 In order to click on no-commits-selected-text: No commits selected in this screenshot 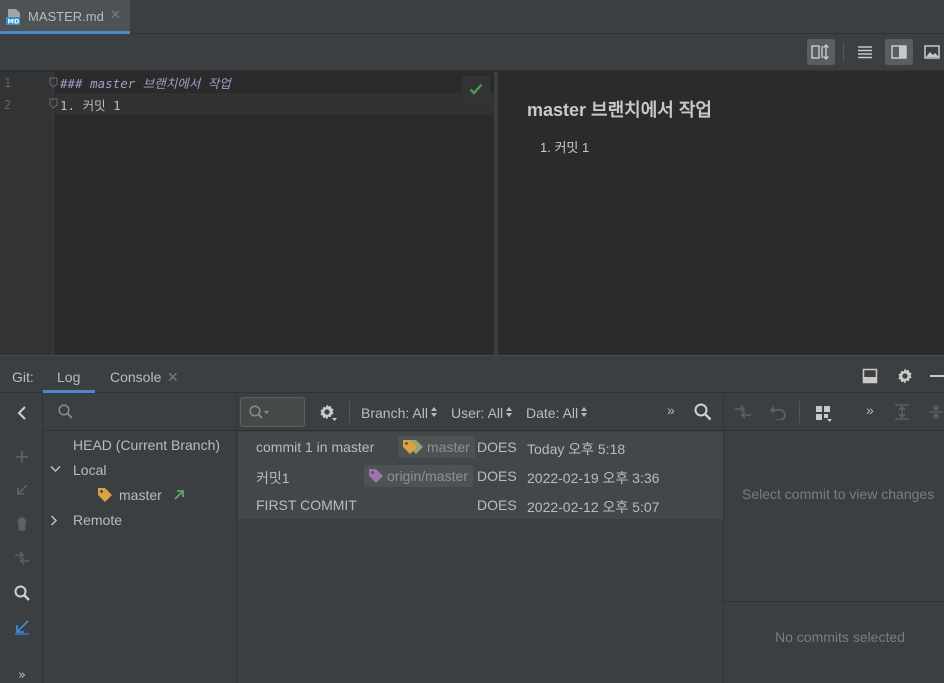, I will do `click(840, 637)`.